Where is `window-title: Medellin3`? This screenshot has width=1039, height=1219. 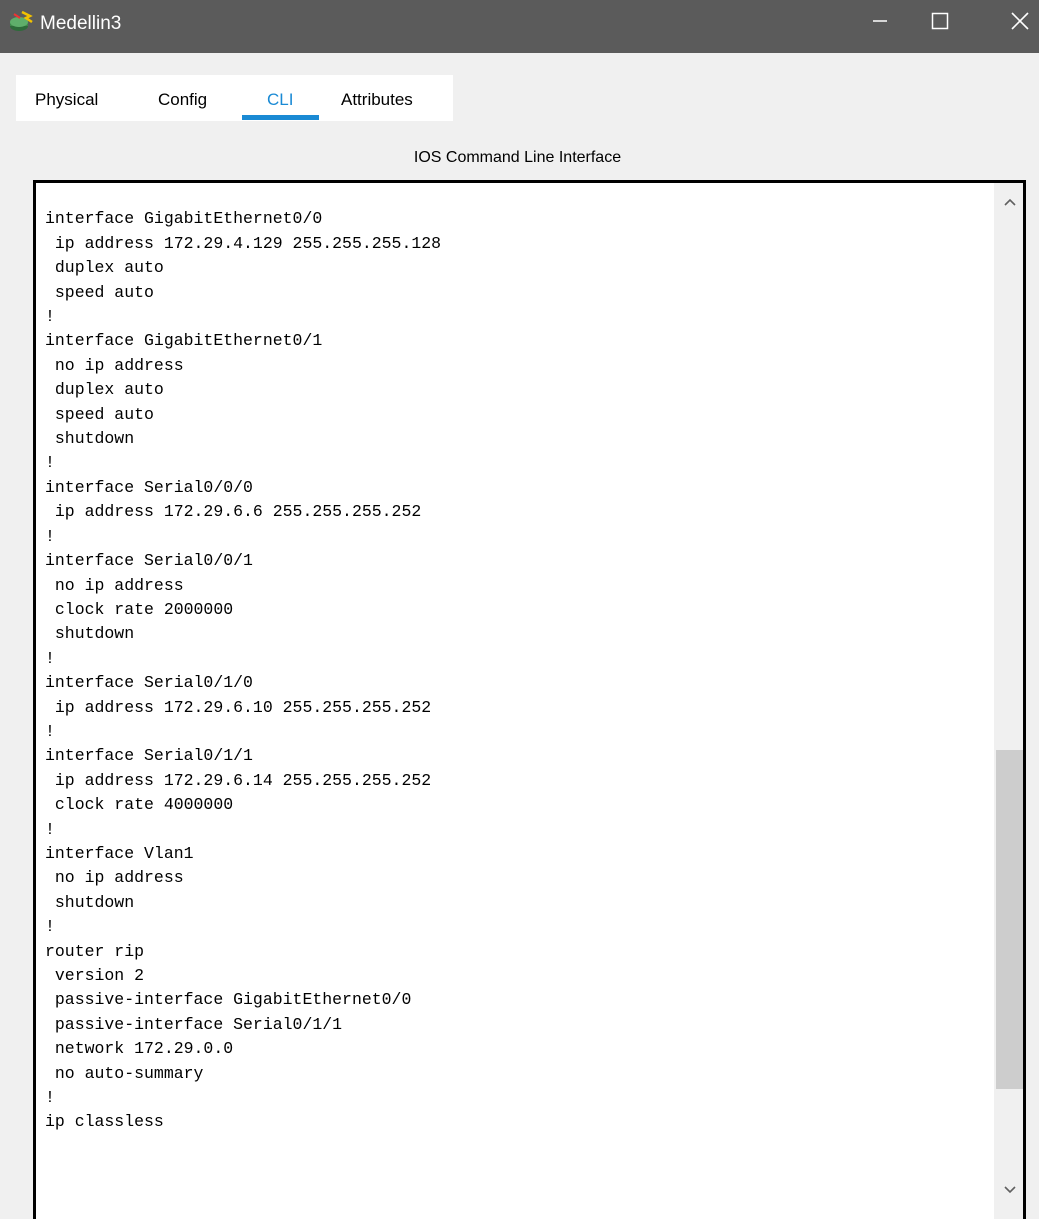
window-title: Medellin3 is located at coordinates (81, 23).